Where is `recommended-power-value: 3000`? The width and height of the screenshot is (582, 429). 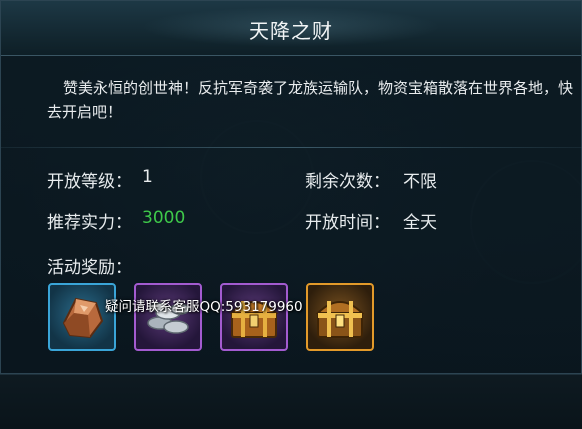
recommended-power-value: 3000 is located at coordinates (164, 218).